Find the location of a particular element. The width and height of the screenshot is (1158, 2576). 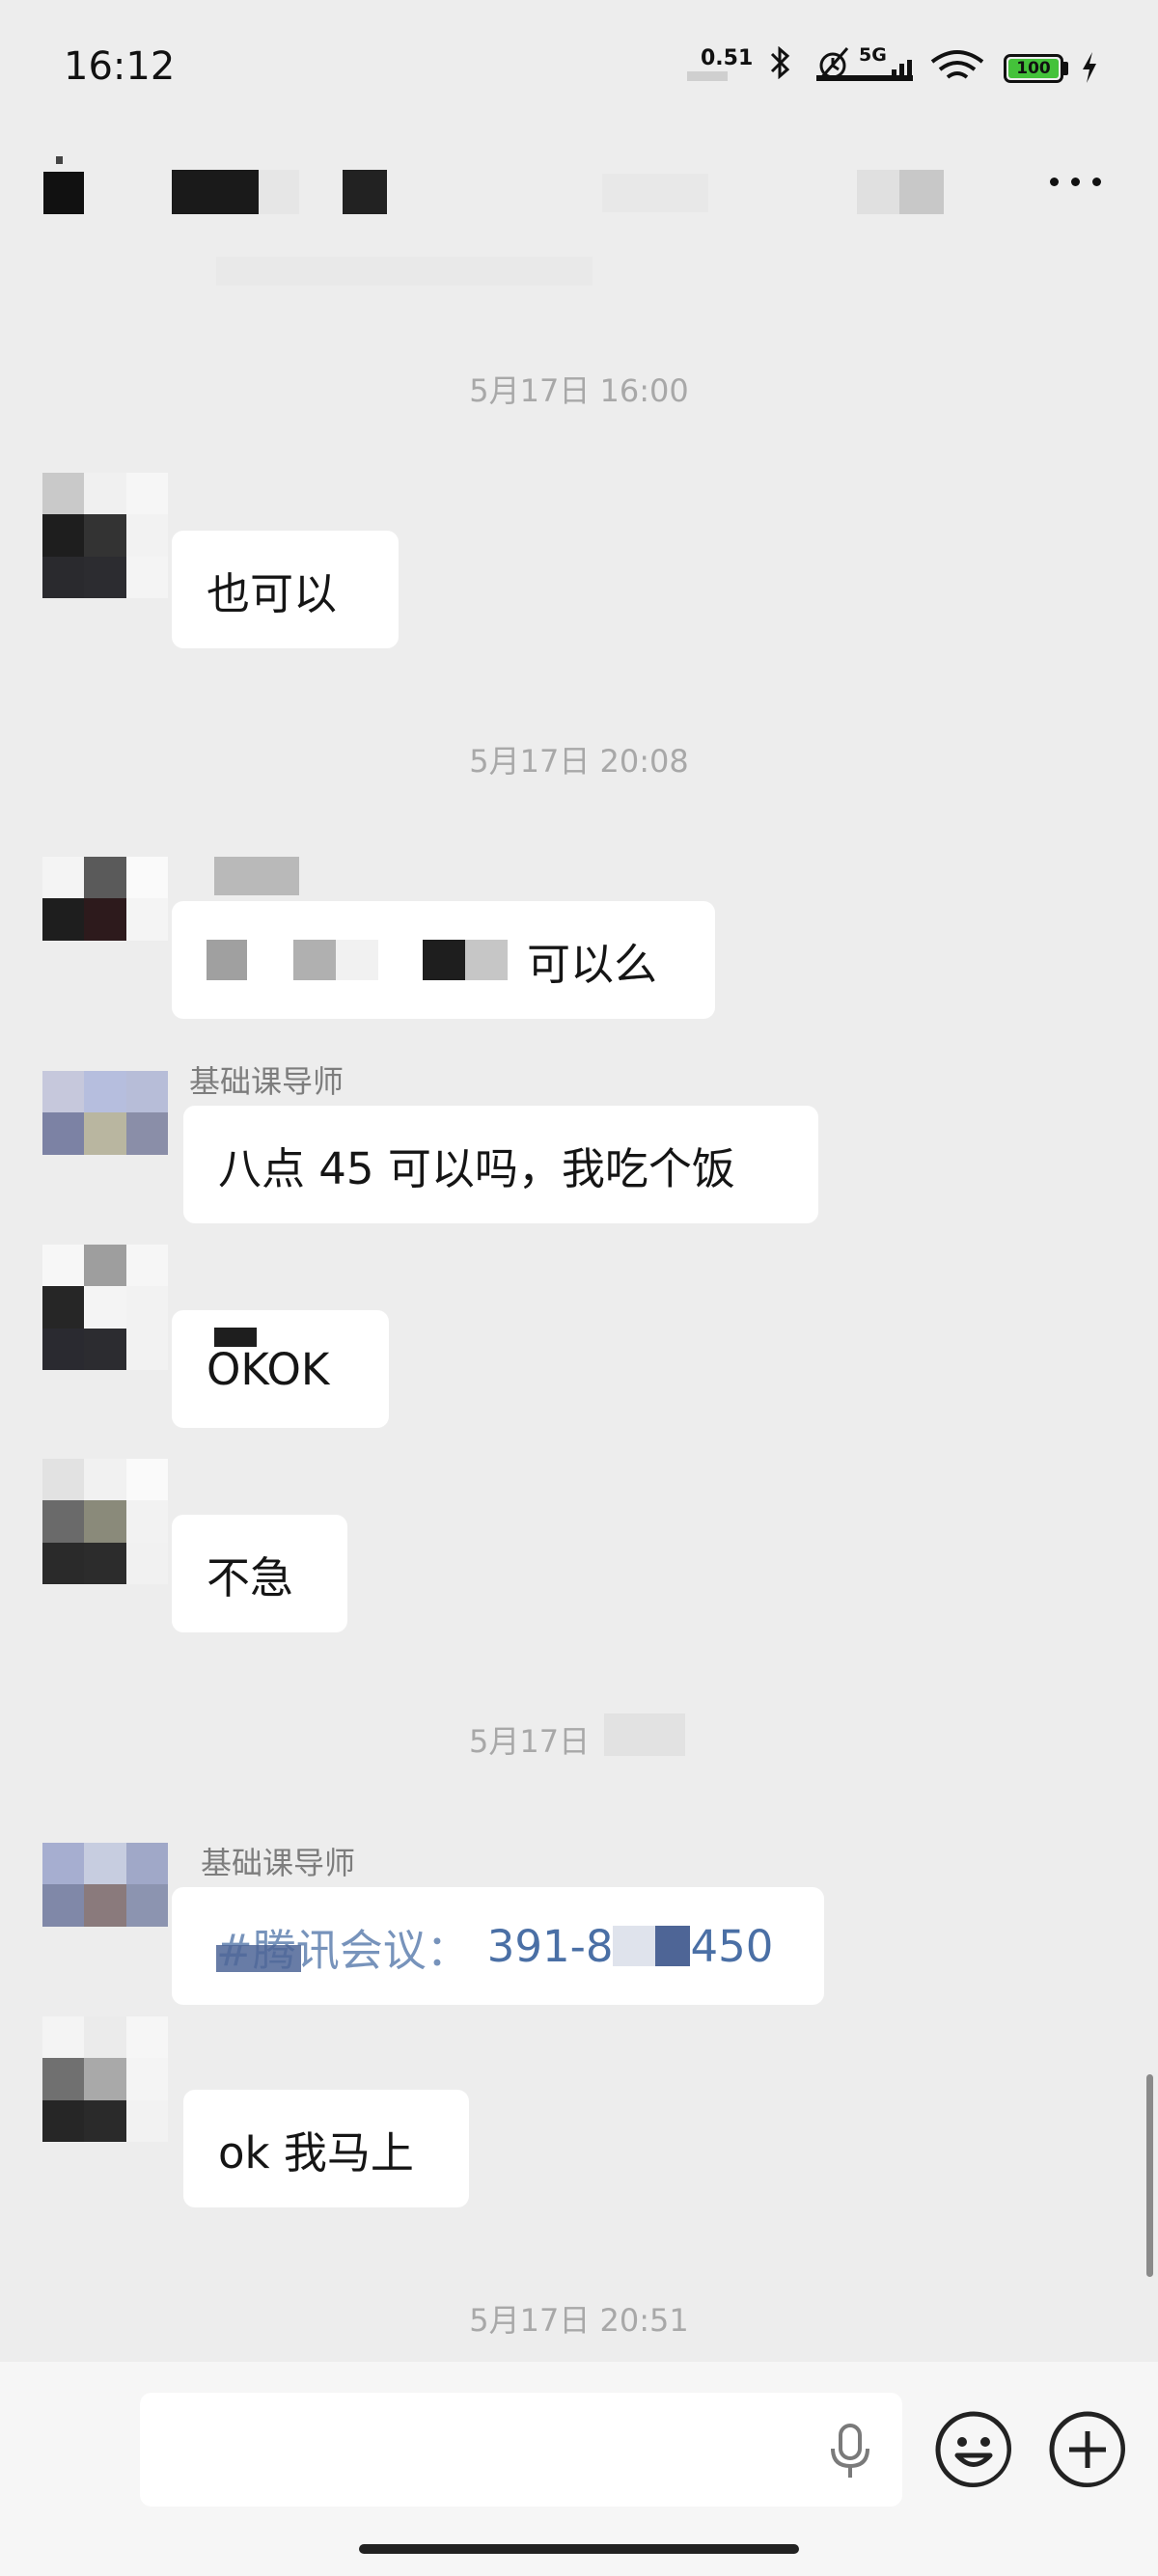

timestamp-redacted-block is located at coordinates (644, 1735).